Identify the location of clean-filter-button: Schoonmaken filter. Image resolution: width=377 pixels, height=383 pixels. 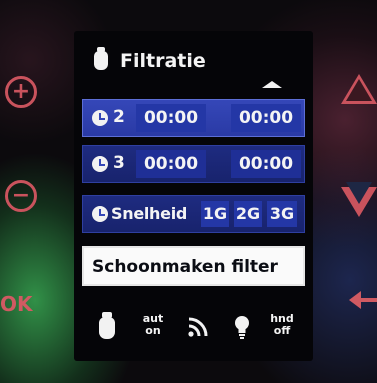
(193, 266).